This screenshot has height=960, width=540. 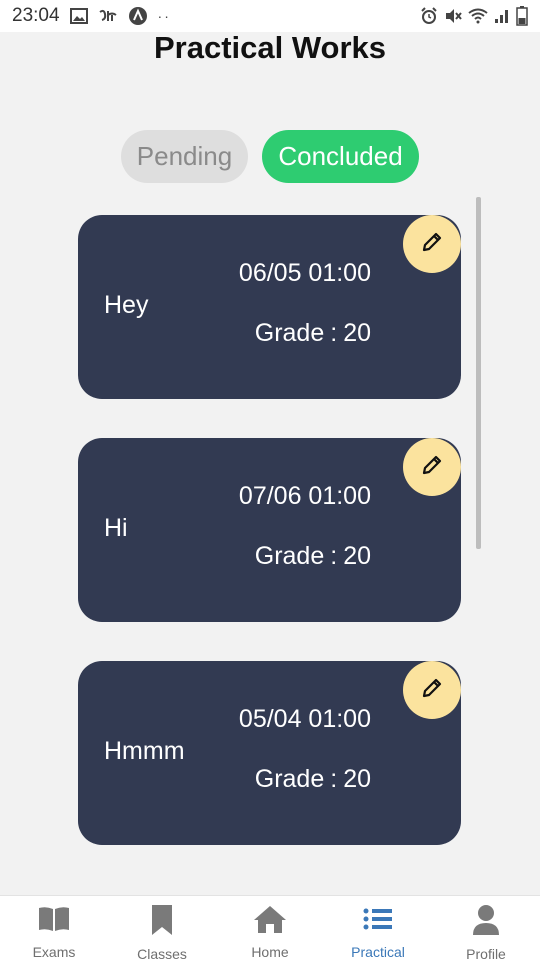 I want to click on nav-item-practical: Practical, so click(x=378, y=928).